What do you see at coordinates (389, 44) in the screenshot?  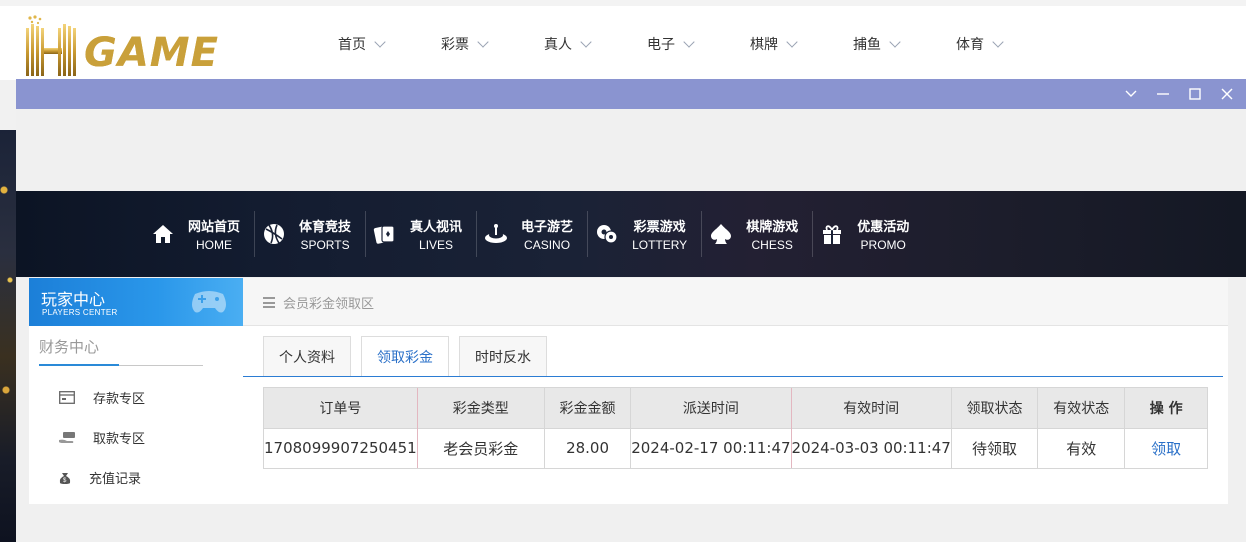 I see `top-nav-item-home: 首页` at bounding box center [389, 44].